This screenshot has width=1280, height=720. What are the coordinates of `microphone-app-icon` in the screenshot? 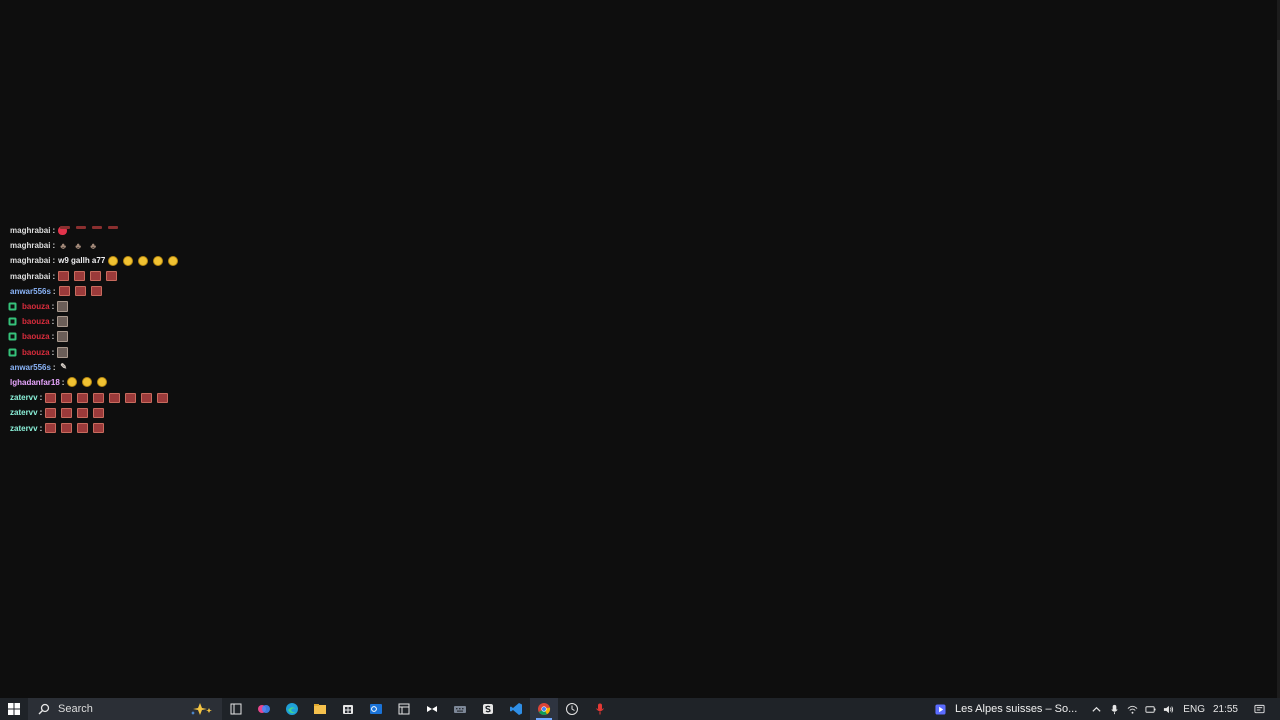 It's located at (600, 709).